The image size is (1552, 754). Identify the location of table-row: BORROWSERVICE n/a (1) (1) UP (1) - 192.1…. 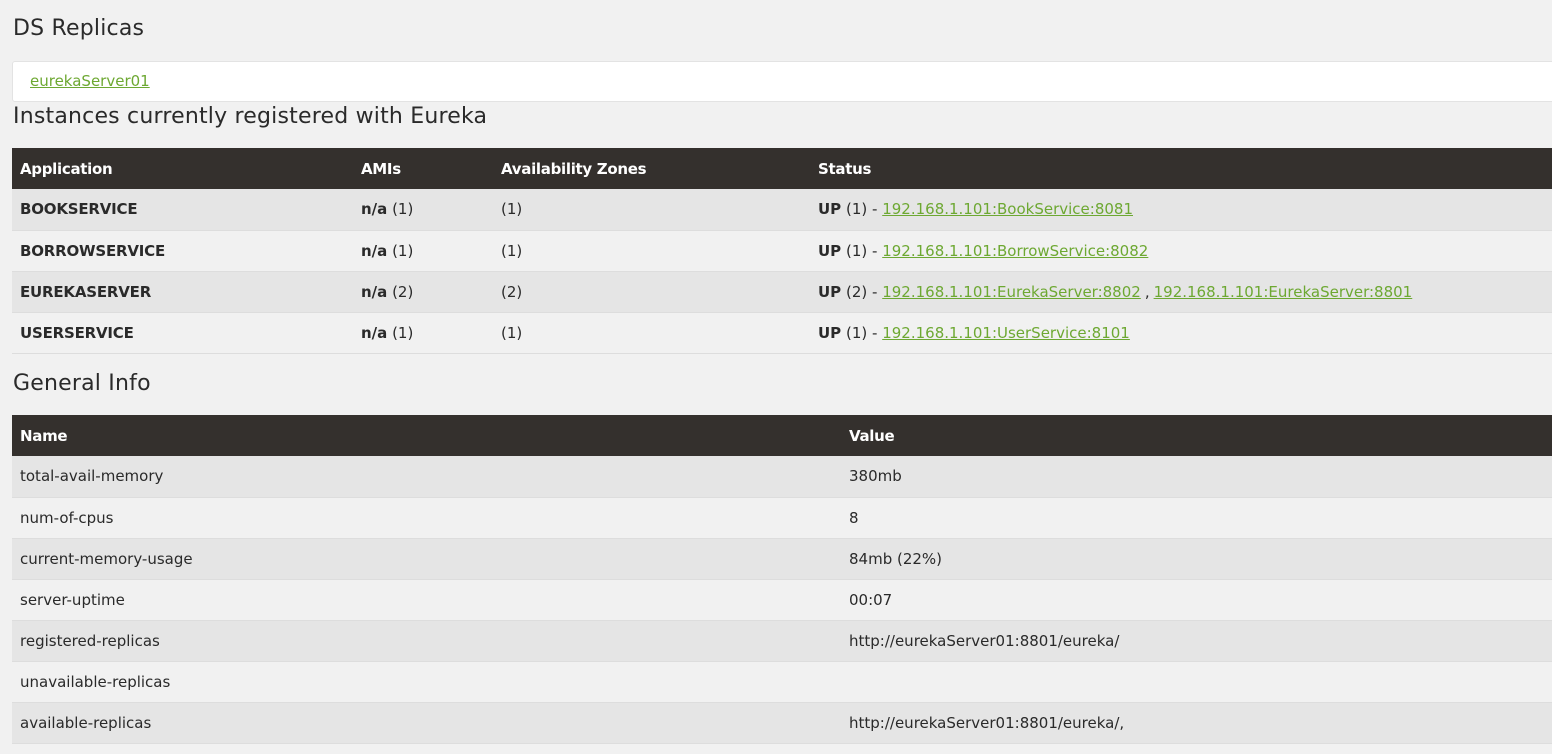
(782, 250).